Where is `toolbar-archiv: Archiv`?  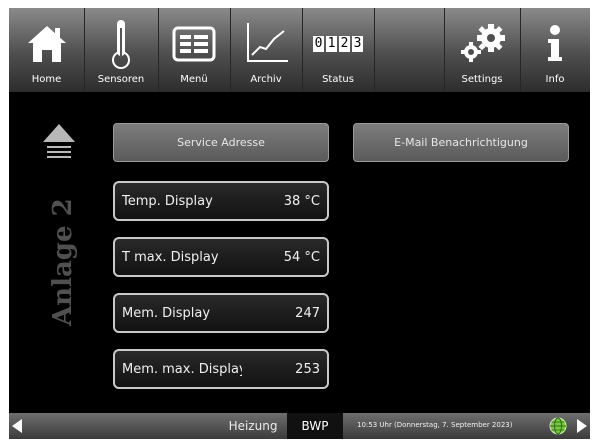 toolbar-archiv: Archiv is located at coordinates (266, 50).